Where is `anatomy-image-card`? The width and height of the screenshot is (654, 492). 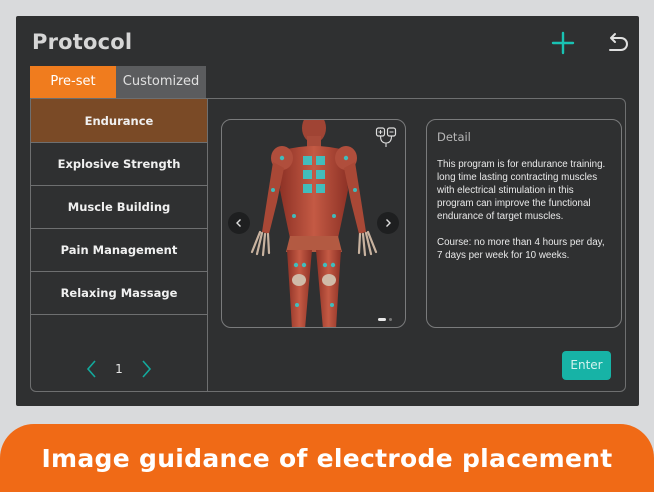 anatomy-image-card is located at coordinates (313, 223).